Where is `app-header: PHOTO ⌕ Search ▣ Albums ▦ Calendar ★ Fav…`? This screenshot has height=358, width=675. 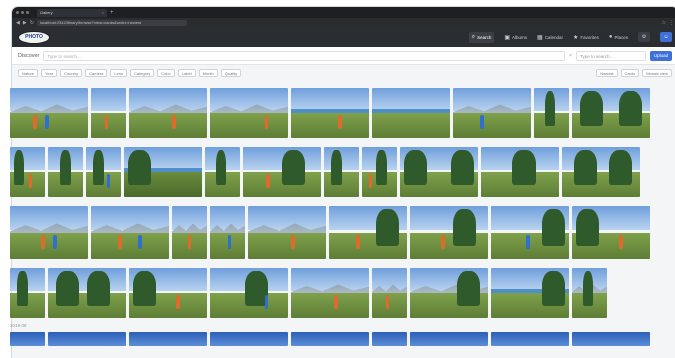
app-header: PHOTO ⌕ Search ▣ Albums ▦ Calendar ★ Fav… is located at coordinates (343, 37).